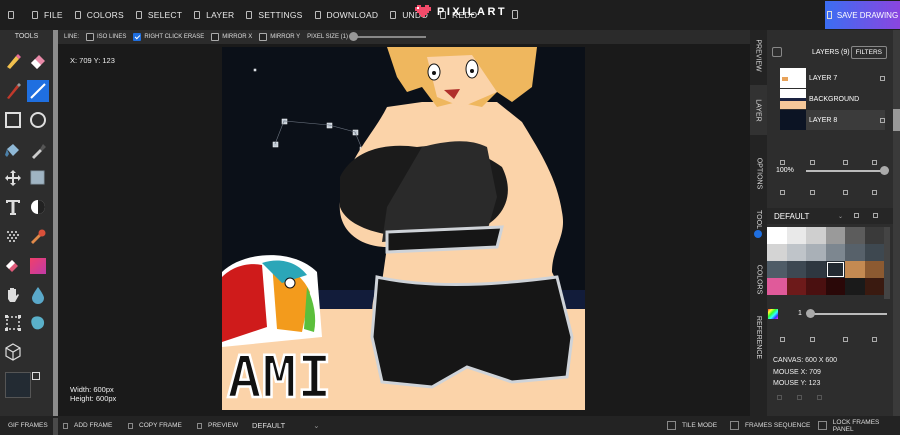  I want to click on pencil-tool, so click(13, 61).